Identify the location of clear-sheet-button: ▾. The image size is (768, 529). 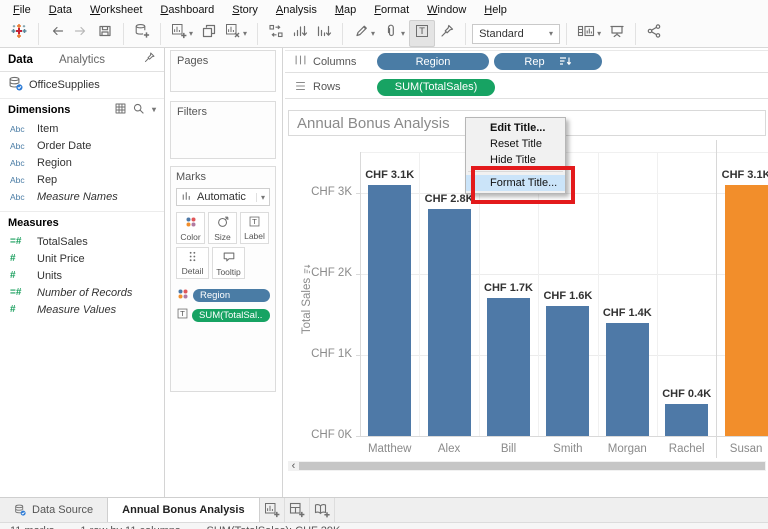
(236, 33).